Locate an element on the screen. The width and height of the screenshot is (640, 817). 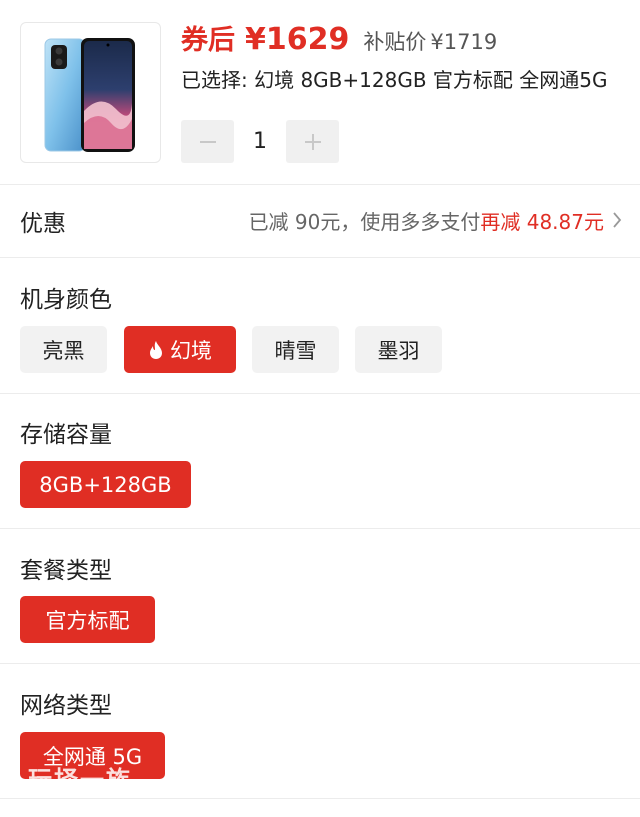
watermark: 玩择一族 is located at coordinates (80, 780).